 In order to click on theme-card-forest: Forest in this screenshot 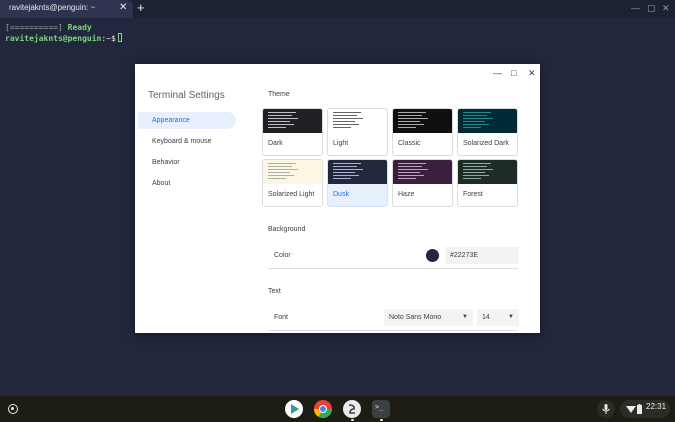, I will do `click(487, 183)`.